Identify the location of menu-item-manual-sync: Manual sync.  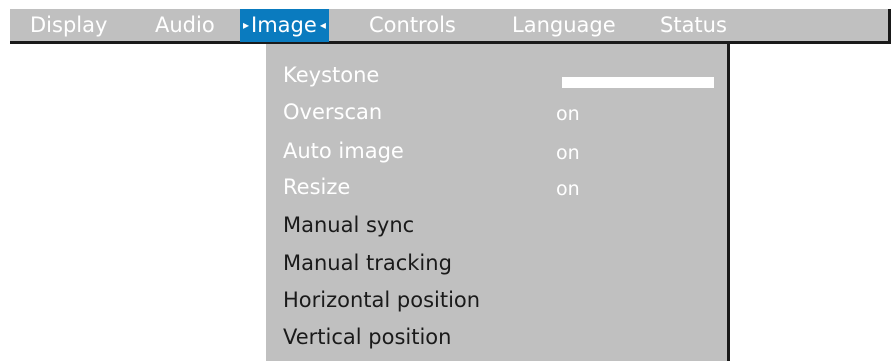
(348, 225).